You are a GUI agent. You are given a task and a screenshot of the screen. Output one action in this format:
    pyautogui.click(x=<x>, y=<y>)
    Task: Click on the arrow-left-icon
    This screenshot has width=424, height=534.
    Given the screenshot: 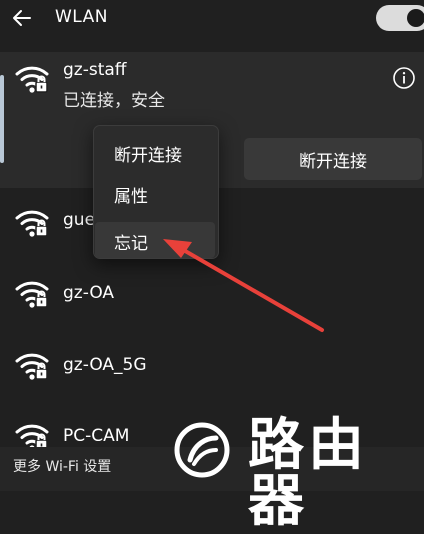 What is the action you would take?
    pyautogui.click(x=22, y=18)
    